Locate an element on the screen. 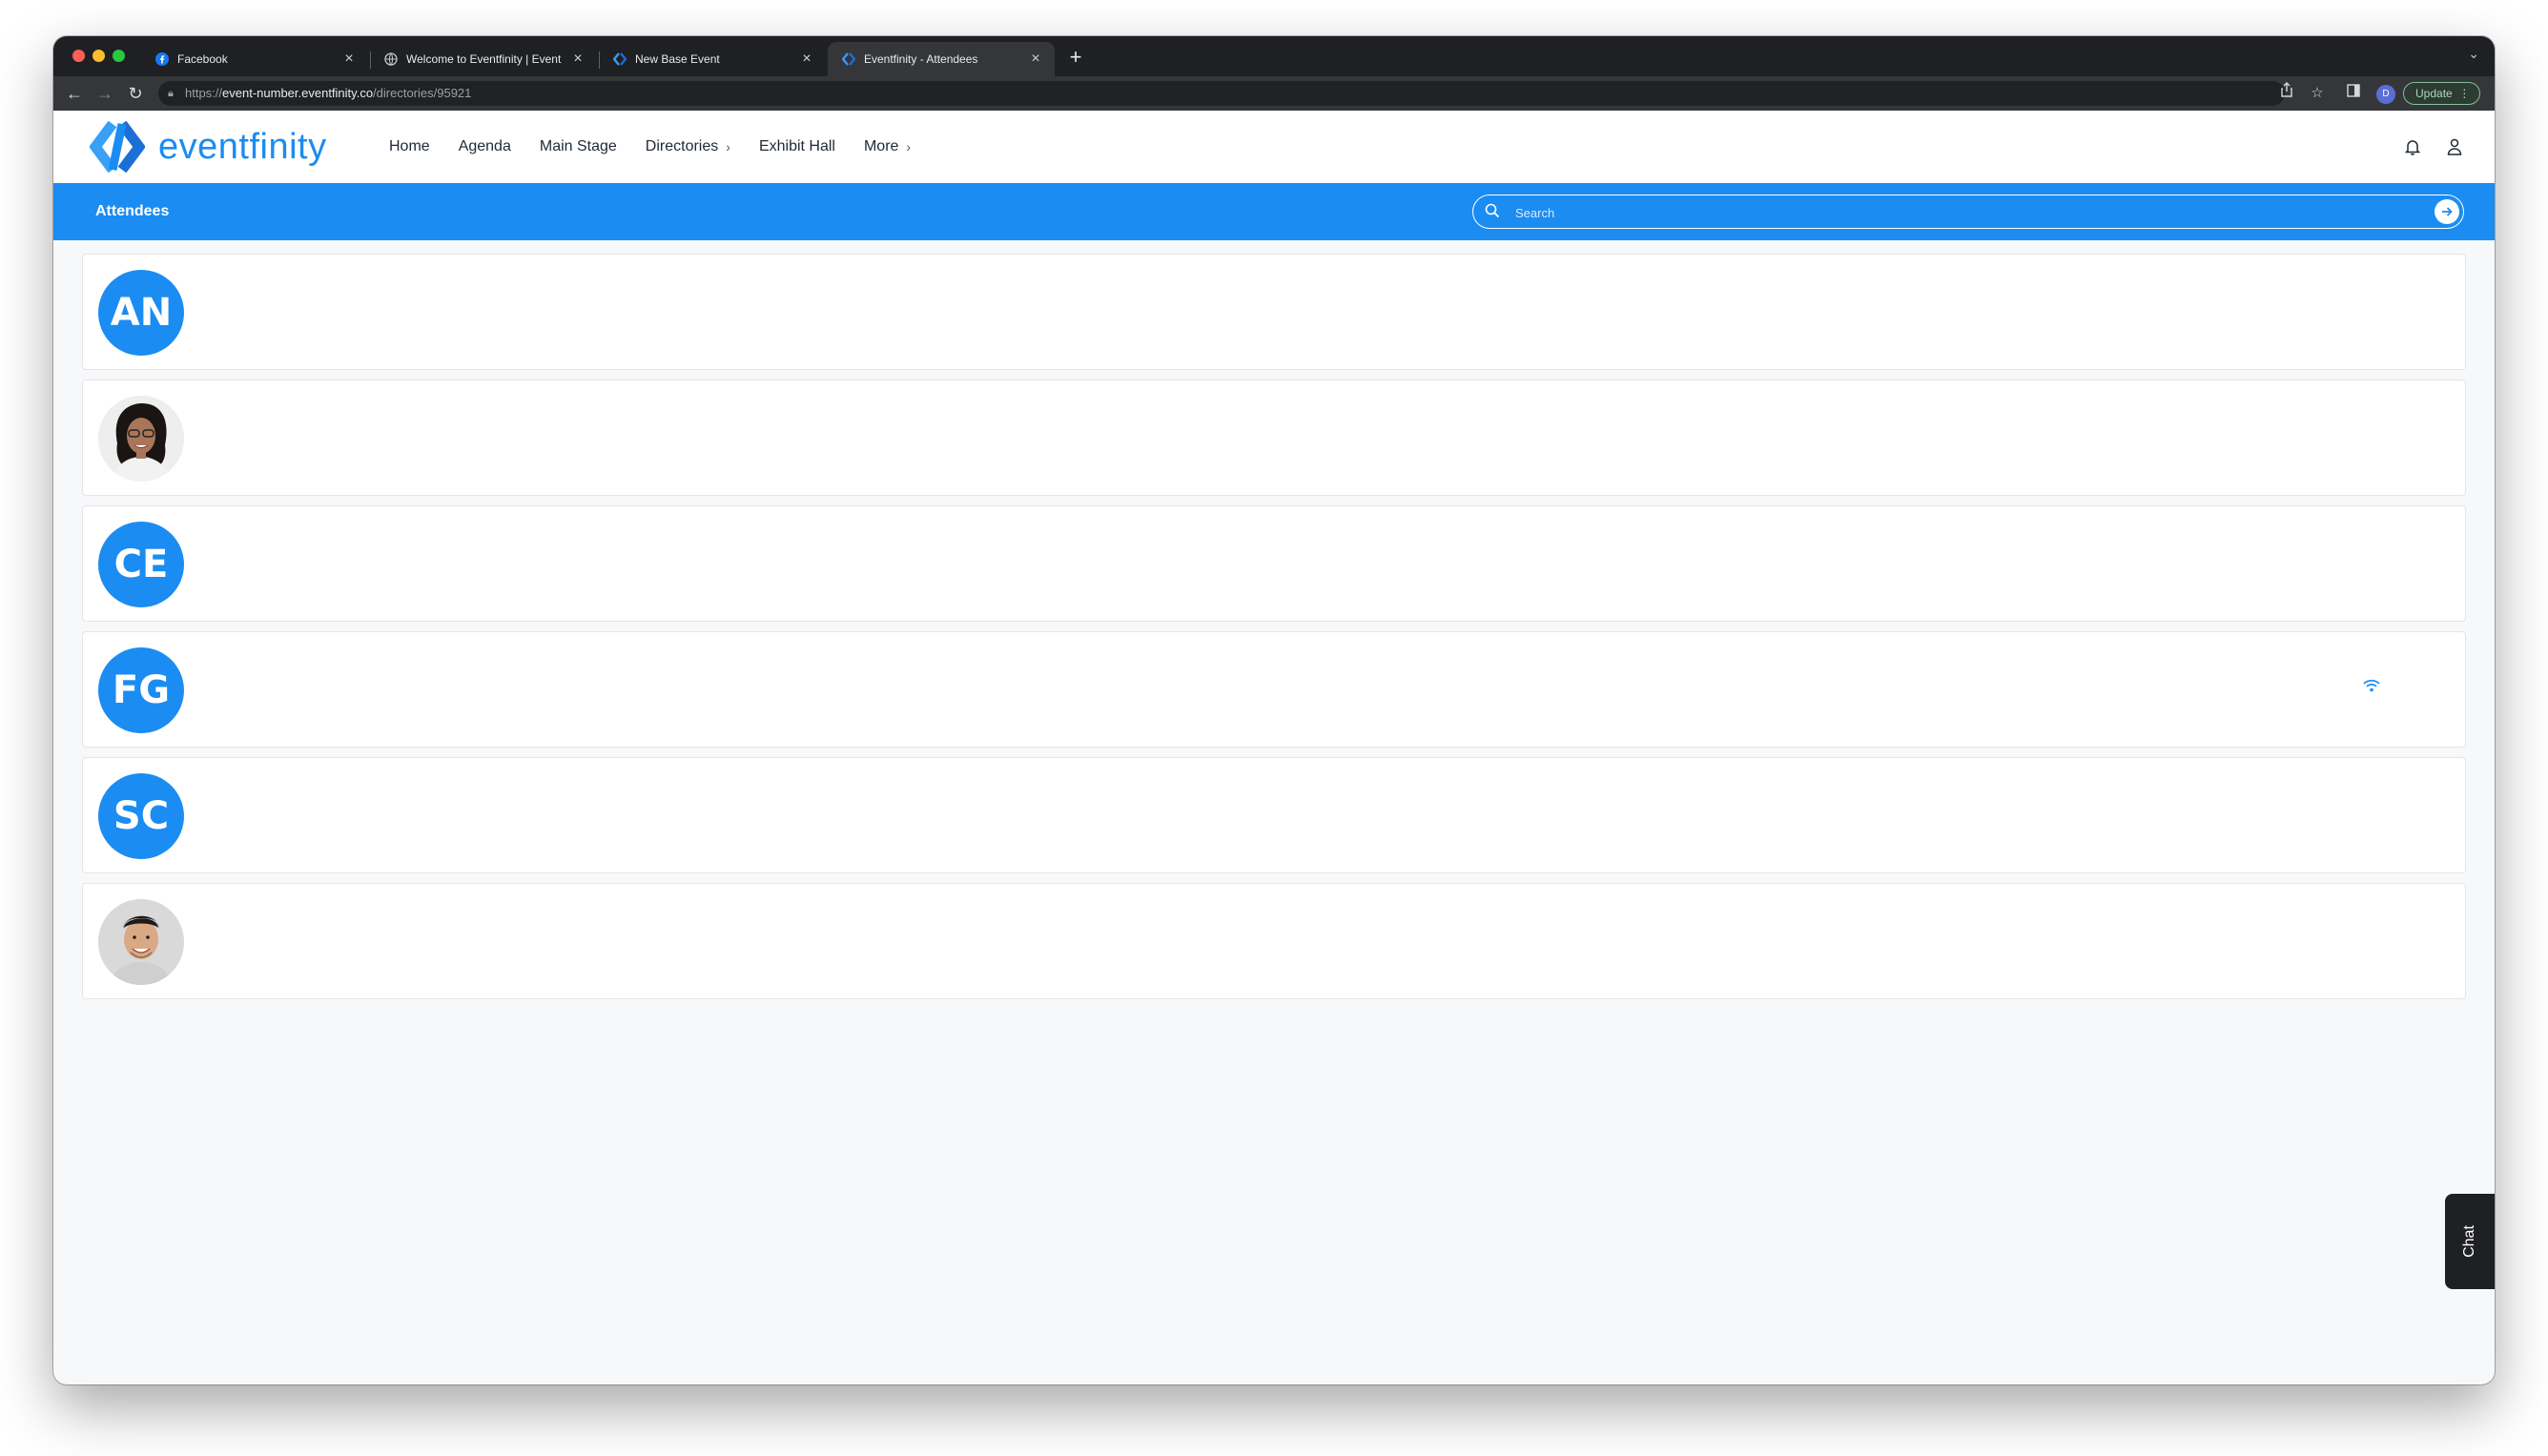 This screenshot has height=1456, width=2548. update-label: Update is located at coordinates (2434, 93).